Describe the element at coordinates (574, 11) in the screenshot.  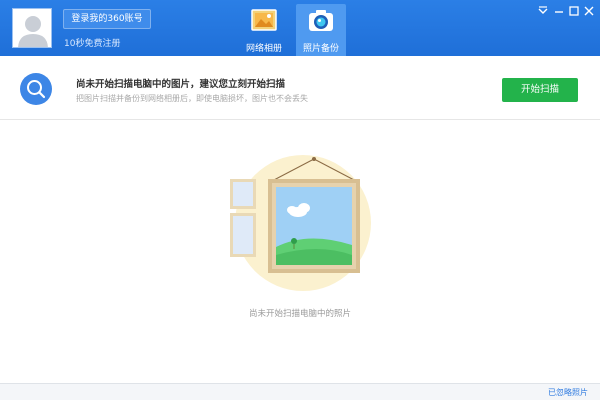
I see `maximize-icon` at that location.